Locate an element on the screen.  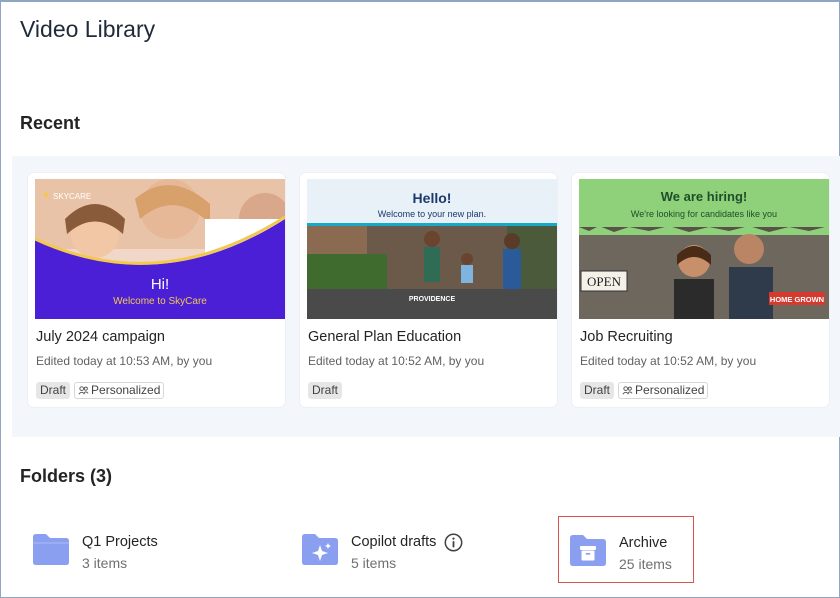
folder-count: 5 items is located at coordinates (374, 563).